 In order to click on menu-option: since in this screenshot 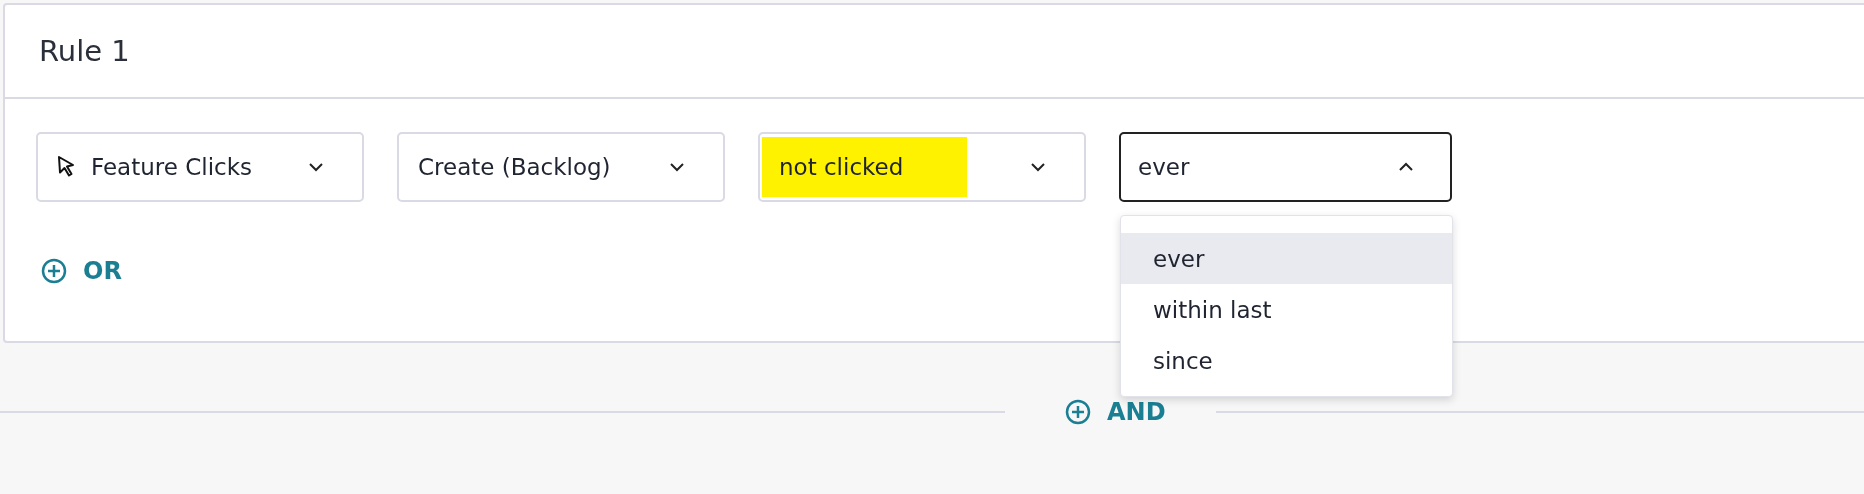, I will do `click(1286, 360)`.